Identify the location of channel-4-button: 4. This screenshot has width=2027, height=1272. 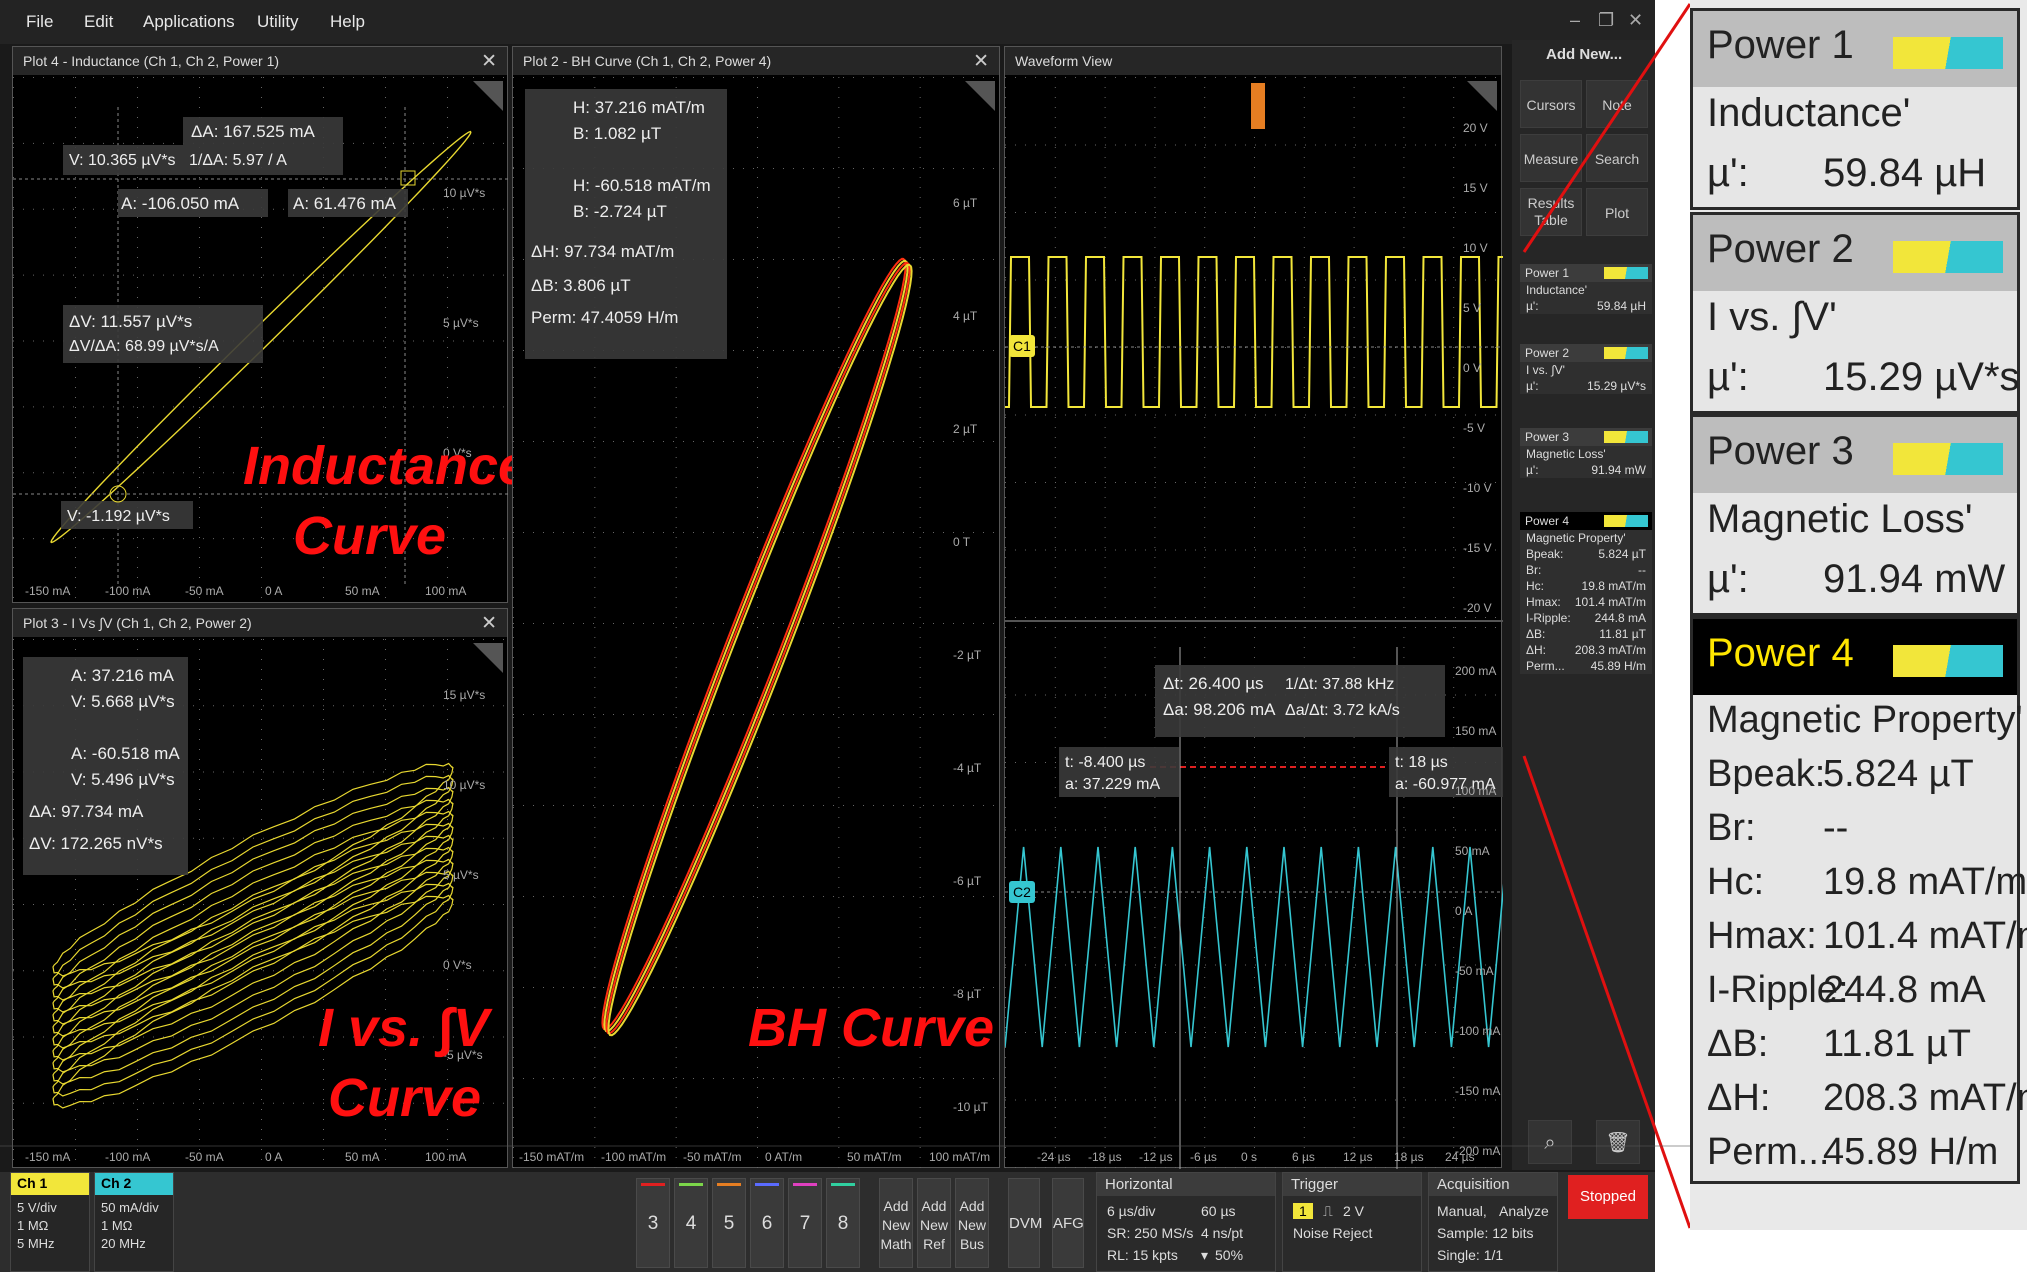
(691, 1223).